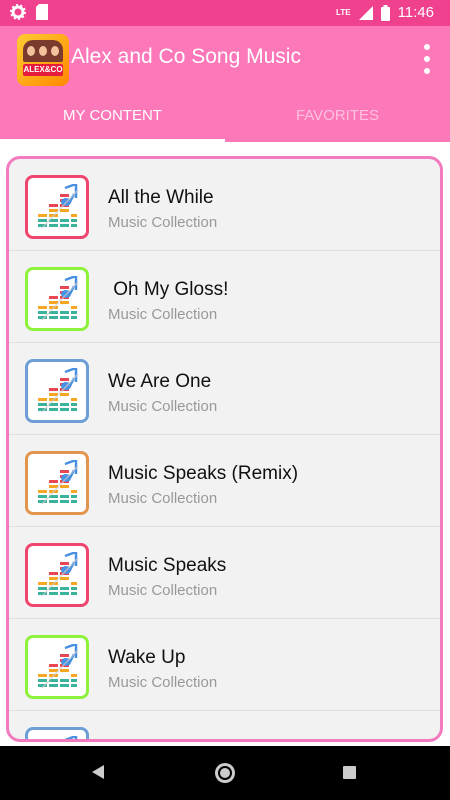  I want to click on home-icon, so click(225, 773).